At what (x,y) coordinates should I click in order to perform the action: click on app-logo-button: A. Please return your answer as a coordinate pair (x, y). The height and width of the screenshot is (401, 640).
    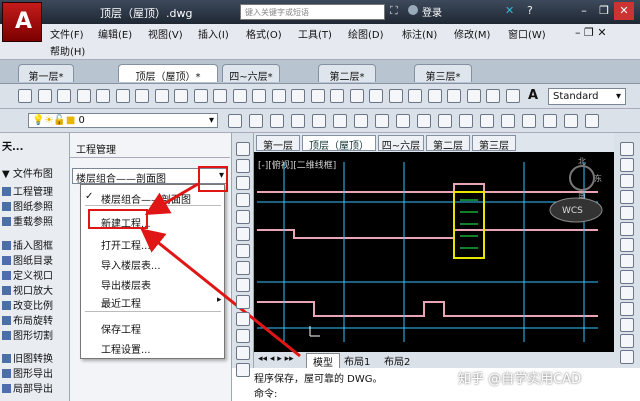
    Looking at the image, I should click on (22, 22).